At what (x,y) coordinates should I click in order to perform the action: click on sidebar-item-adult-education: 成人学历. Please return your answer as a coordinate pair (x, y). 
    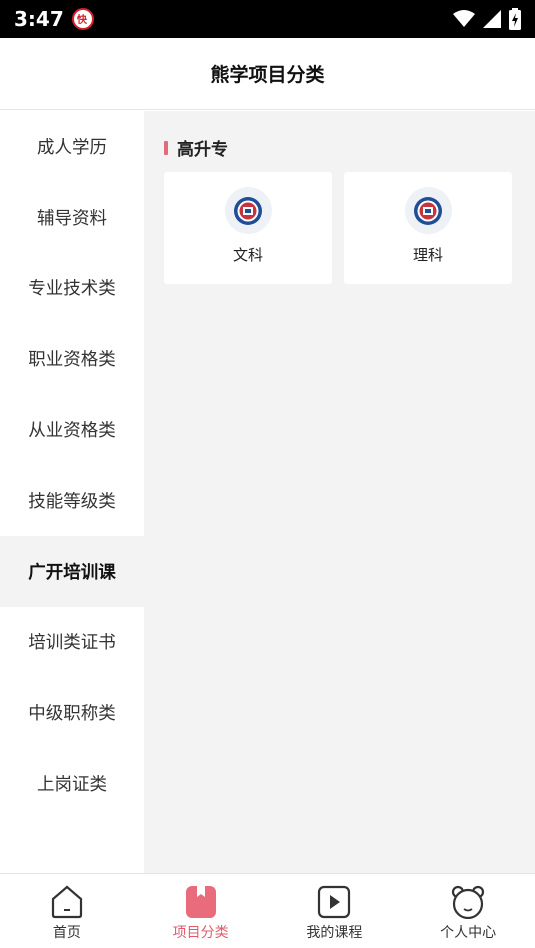
    Looking at the image, I should click on (72, 146).